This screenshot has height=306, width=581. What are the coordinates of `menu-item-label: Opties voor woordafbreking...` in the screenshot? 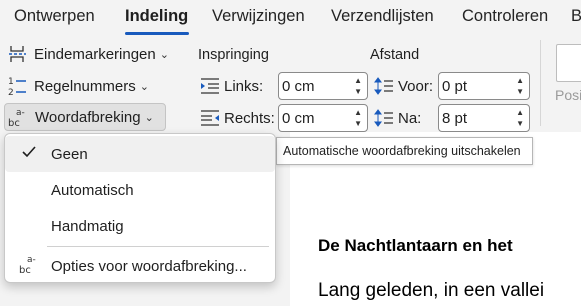 It's located at (149, 266).